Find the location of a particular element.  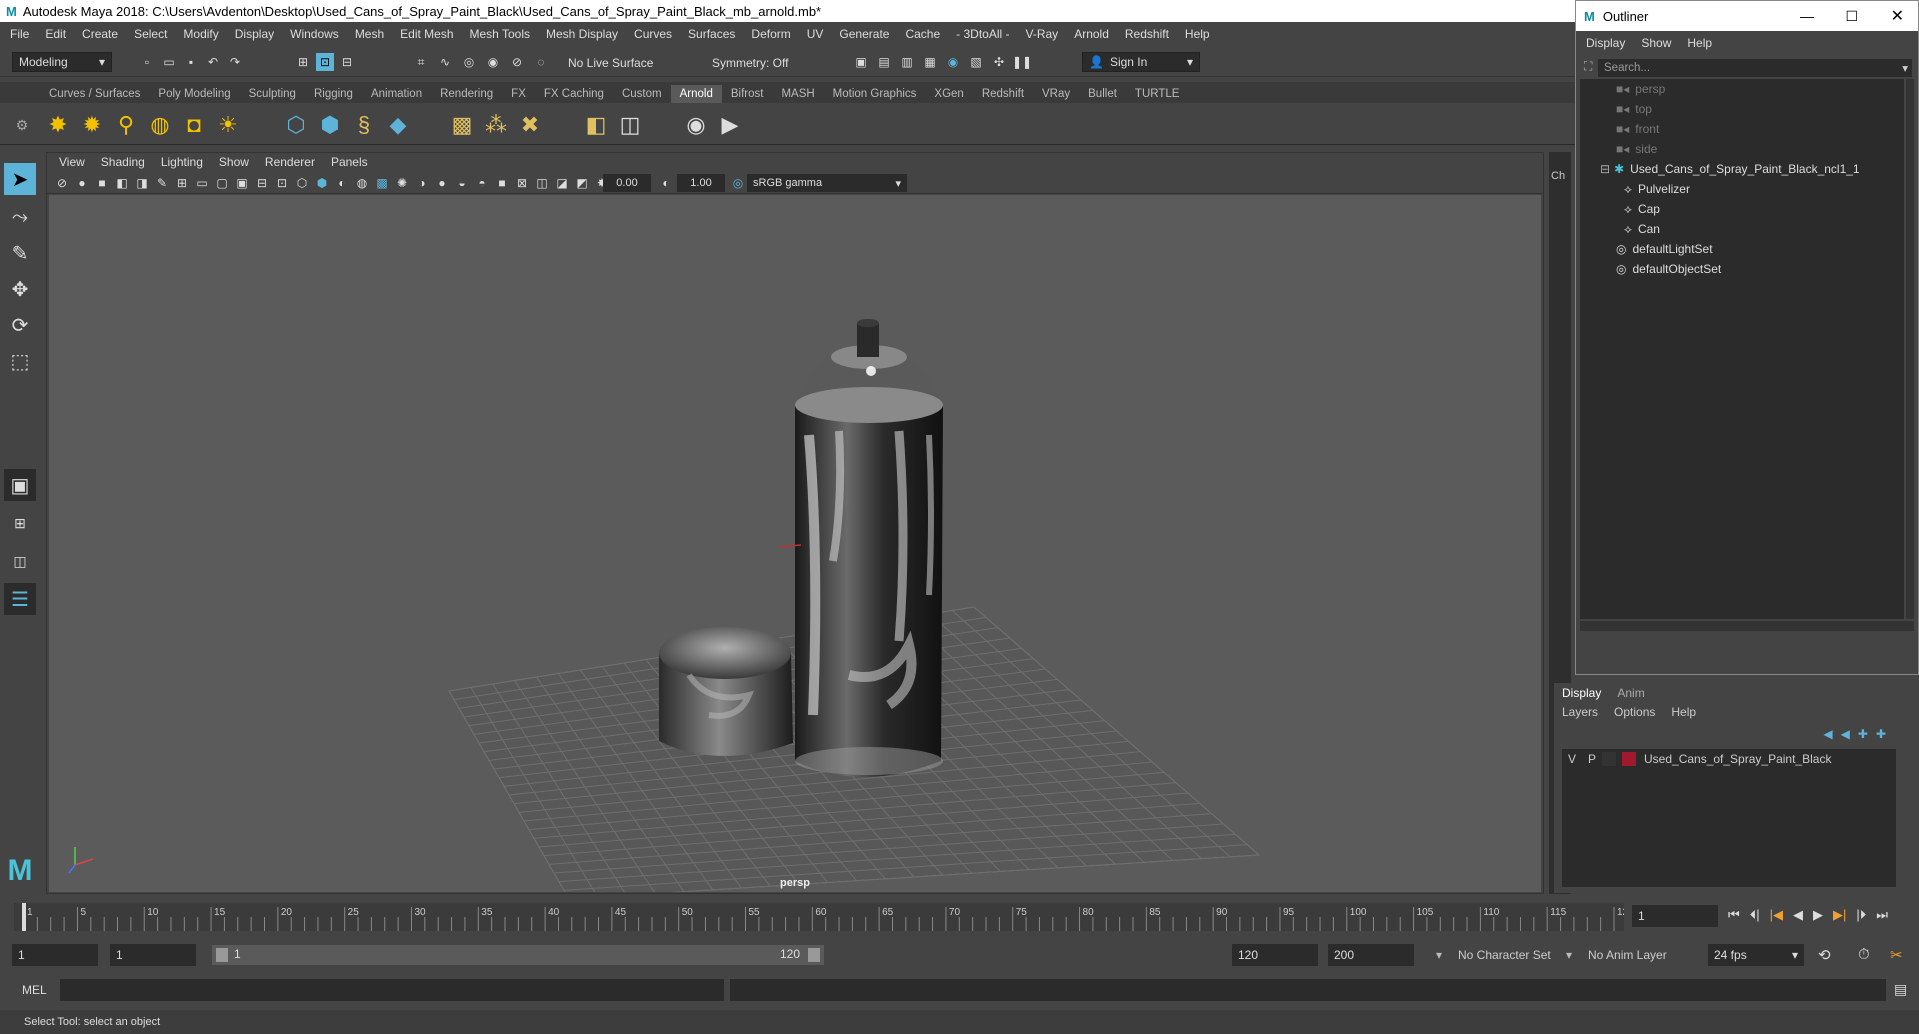

maximize-icon: ☐ is located at coordinates (1851, 16).